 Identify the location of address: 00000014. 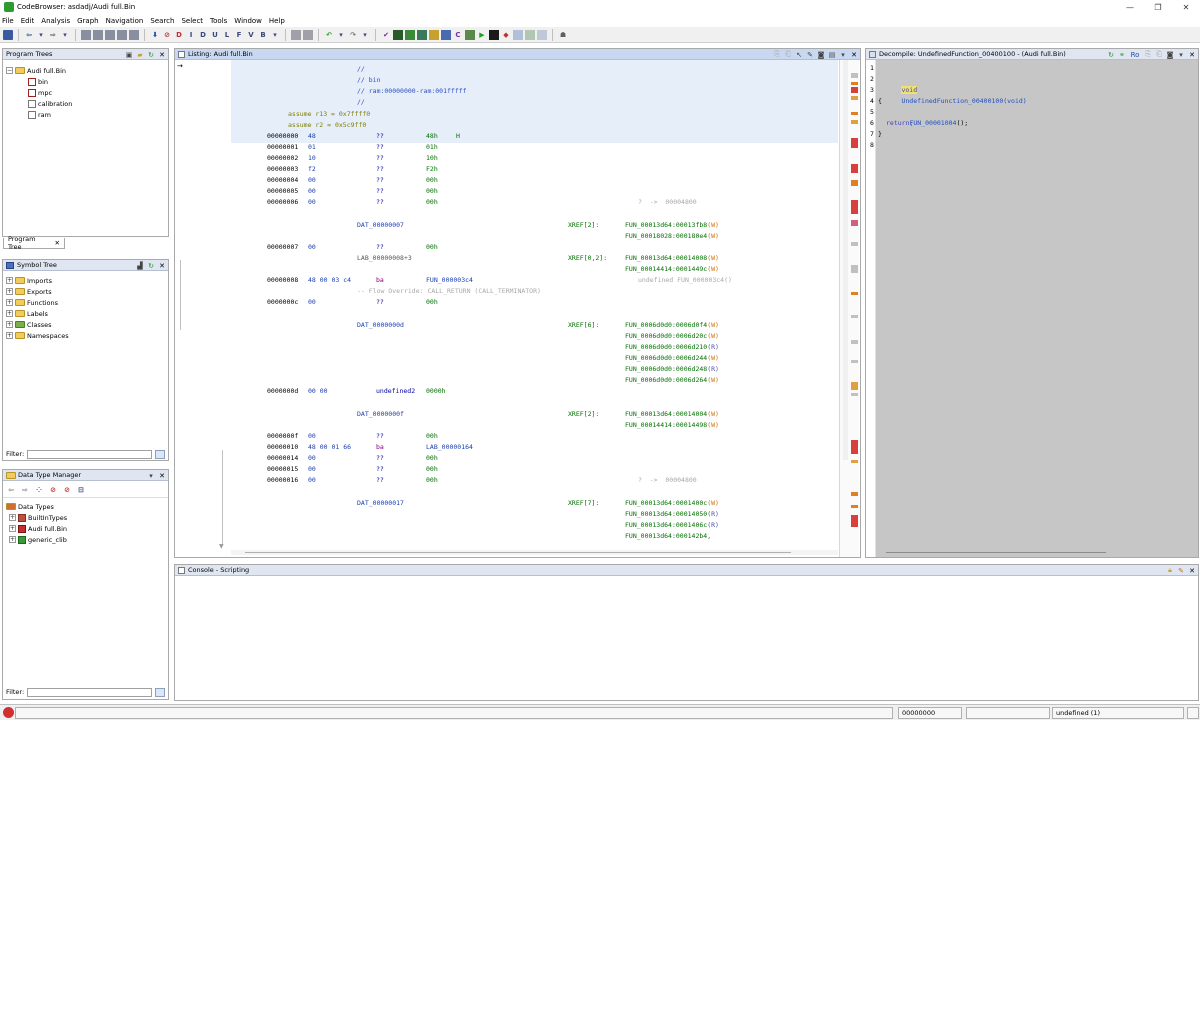
(282, 458).